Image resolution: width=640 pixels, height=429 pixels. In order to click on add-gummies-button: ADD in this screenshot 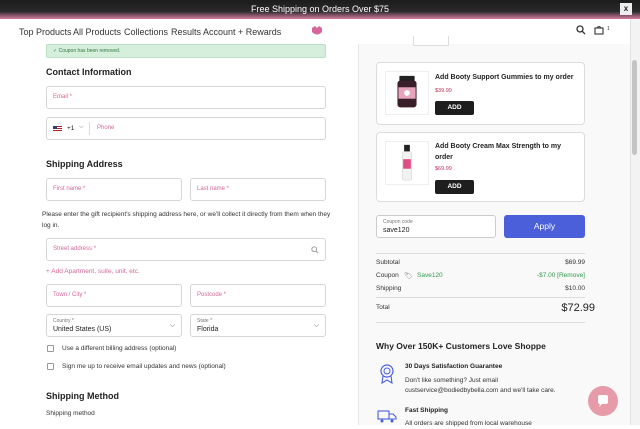, I will do `click(454, 108)`.